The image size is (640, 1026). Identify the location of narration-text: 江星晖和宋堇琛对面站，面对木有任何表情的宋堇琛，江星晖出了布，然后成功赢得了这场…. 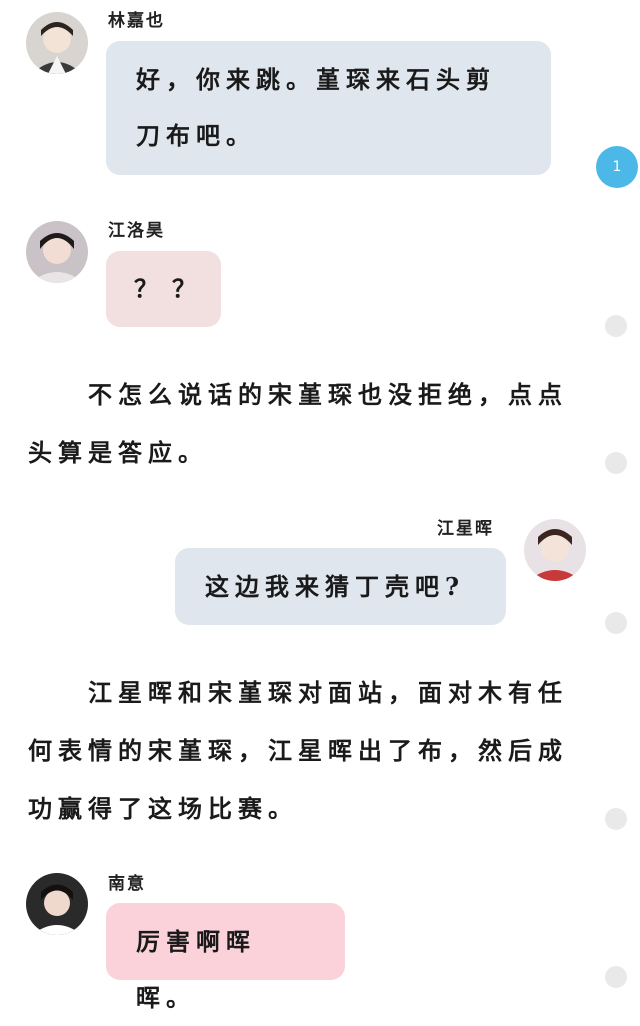
(298, 750).